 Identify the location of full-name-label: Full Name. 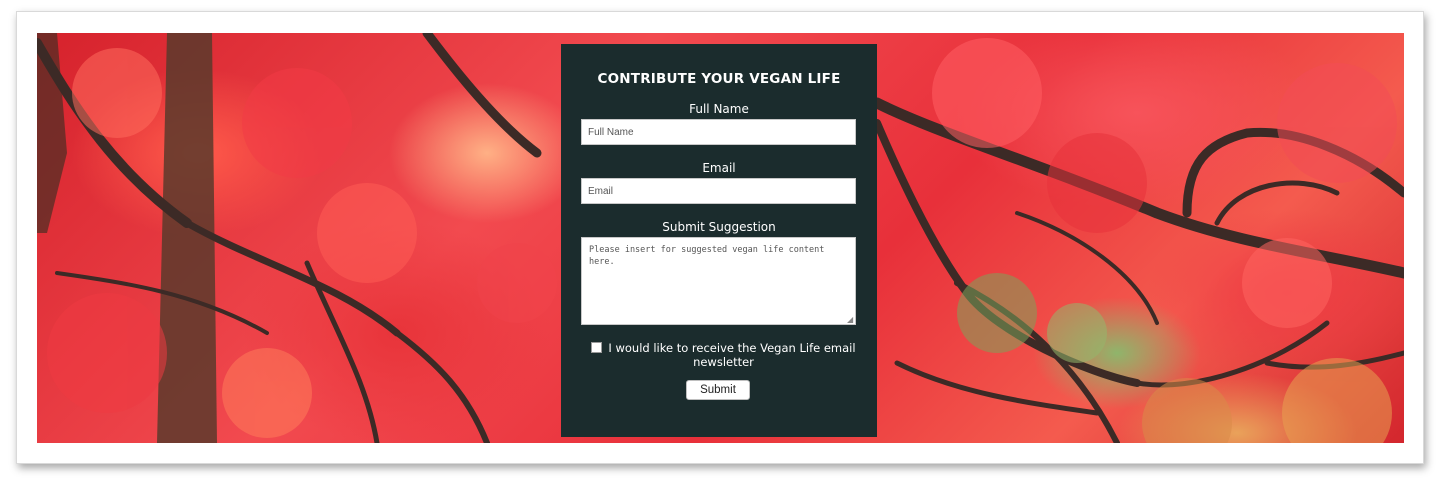
(719, 109).